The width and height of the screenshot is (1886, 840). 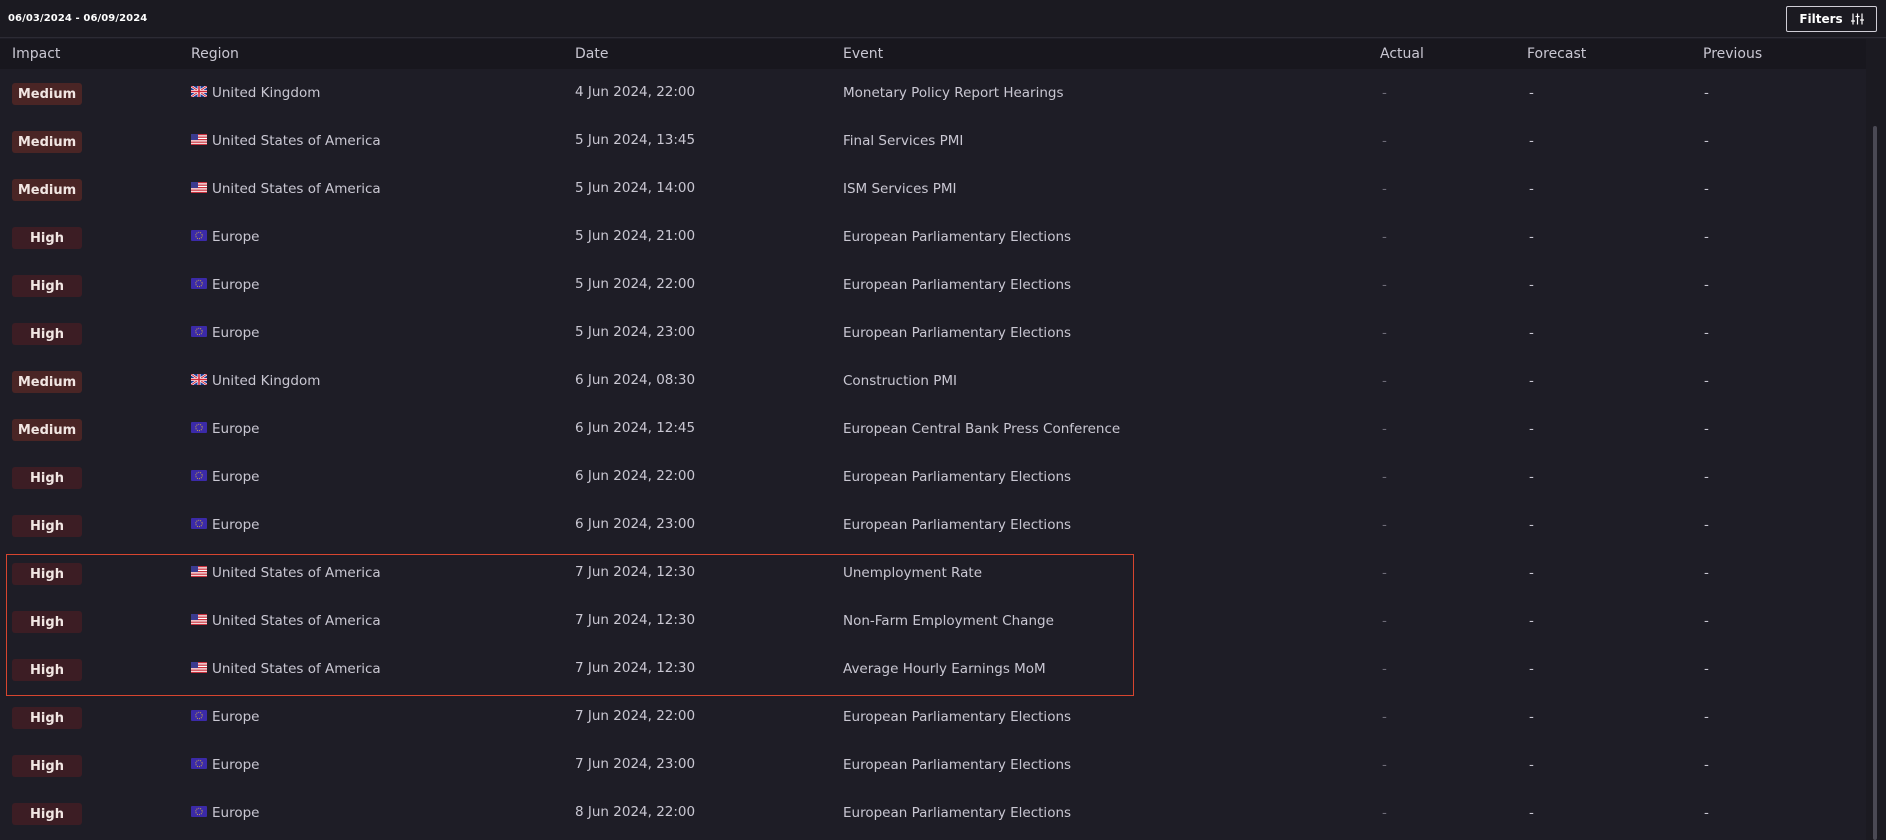 I want to click on column-header-event: Event, so click(x=863, y=54).